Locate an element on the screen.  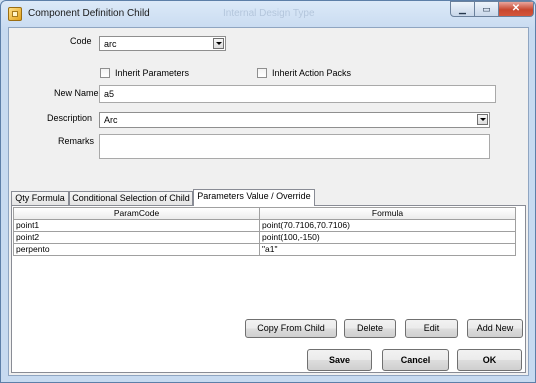
inherit-parameters-checkbox is located at coordinates (105, 73).